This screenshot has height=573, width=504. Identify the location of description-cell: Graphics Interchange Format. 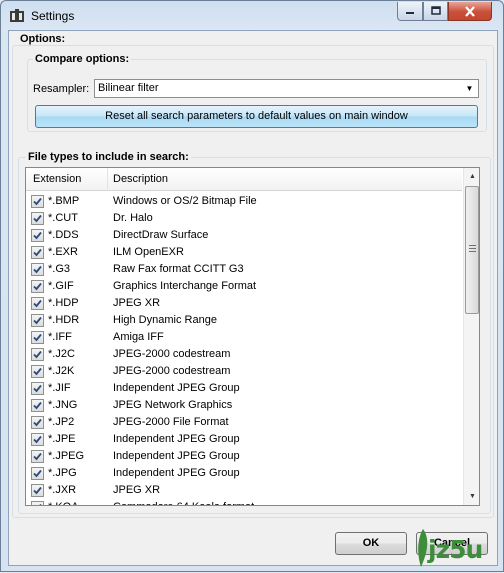
(185, 286).